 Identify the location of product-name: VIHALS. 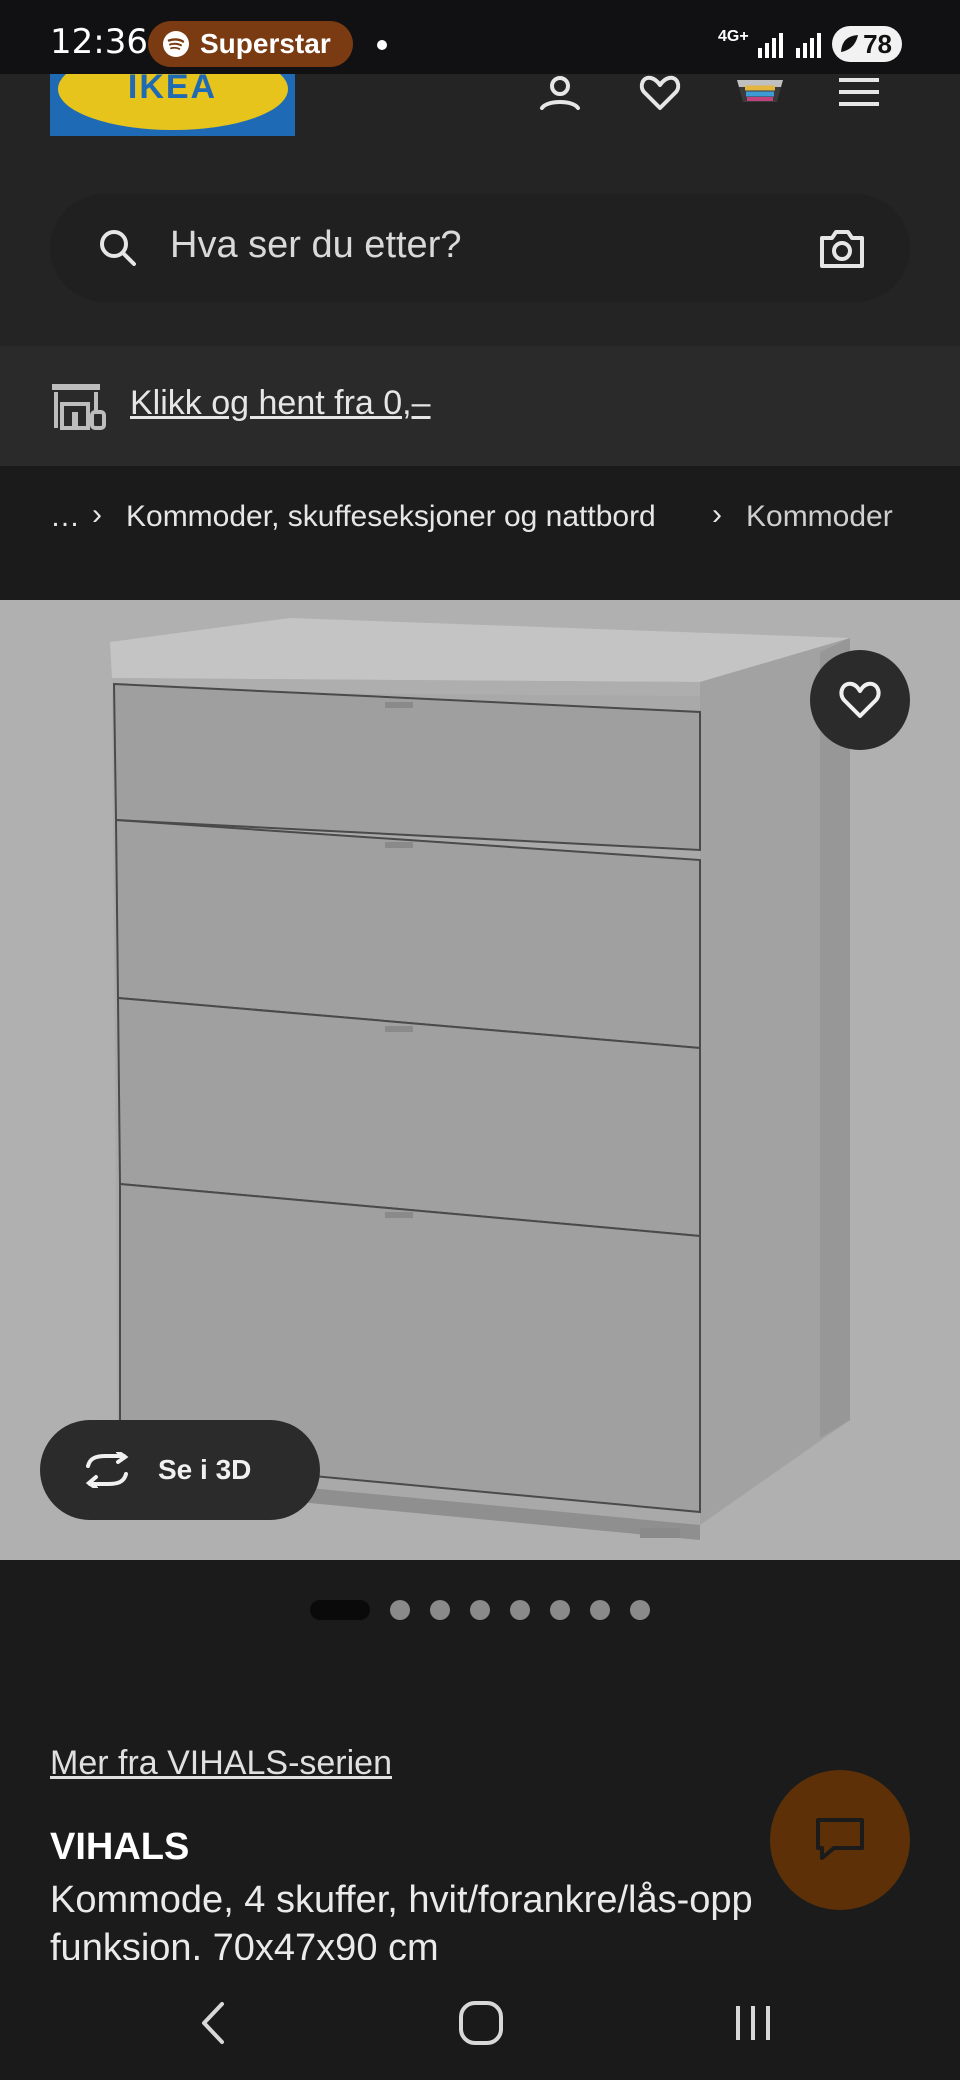
(120, 1847).